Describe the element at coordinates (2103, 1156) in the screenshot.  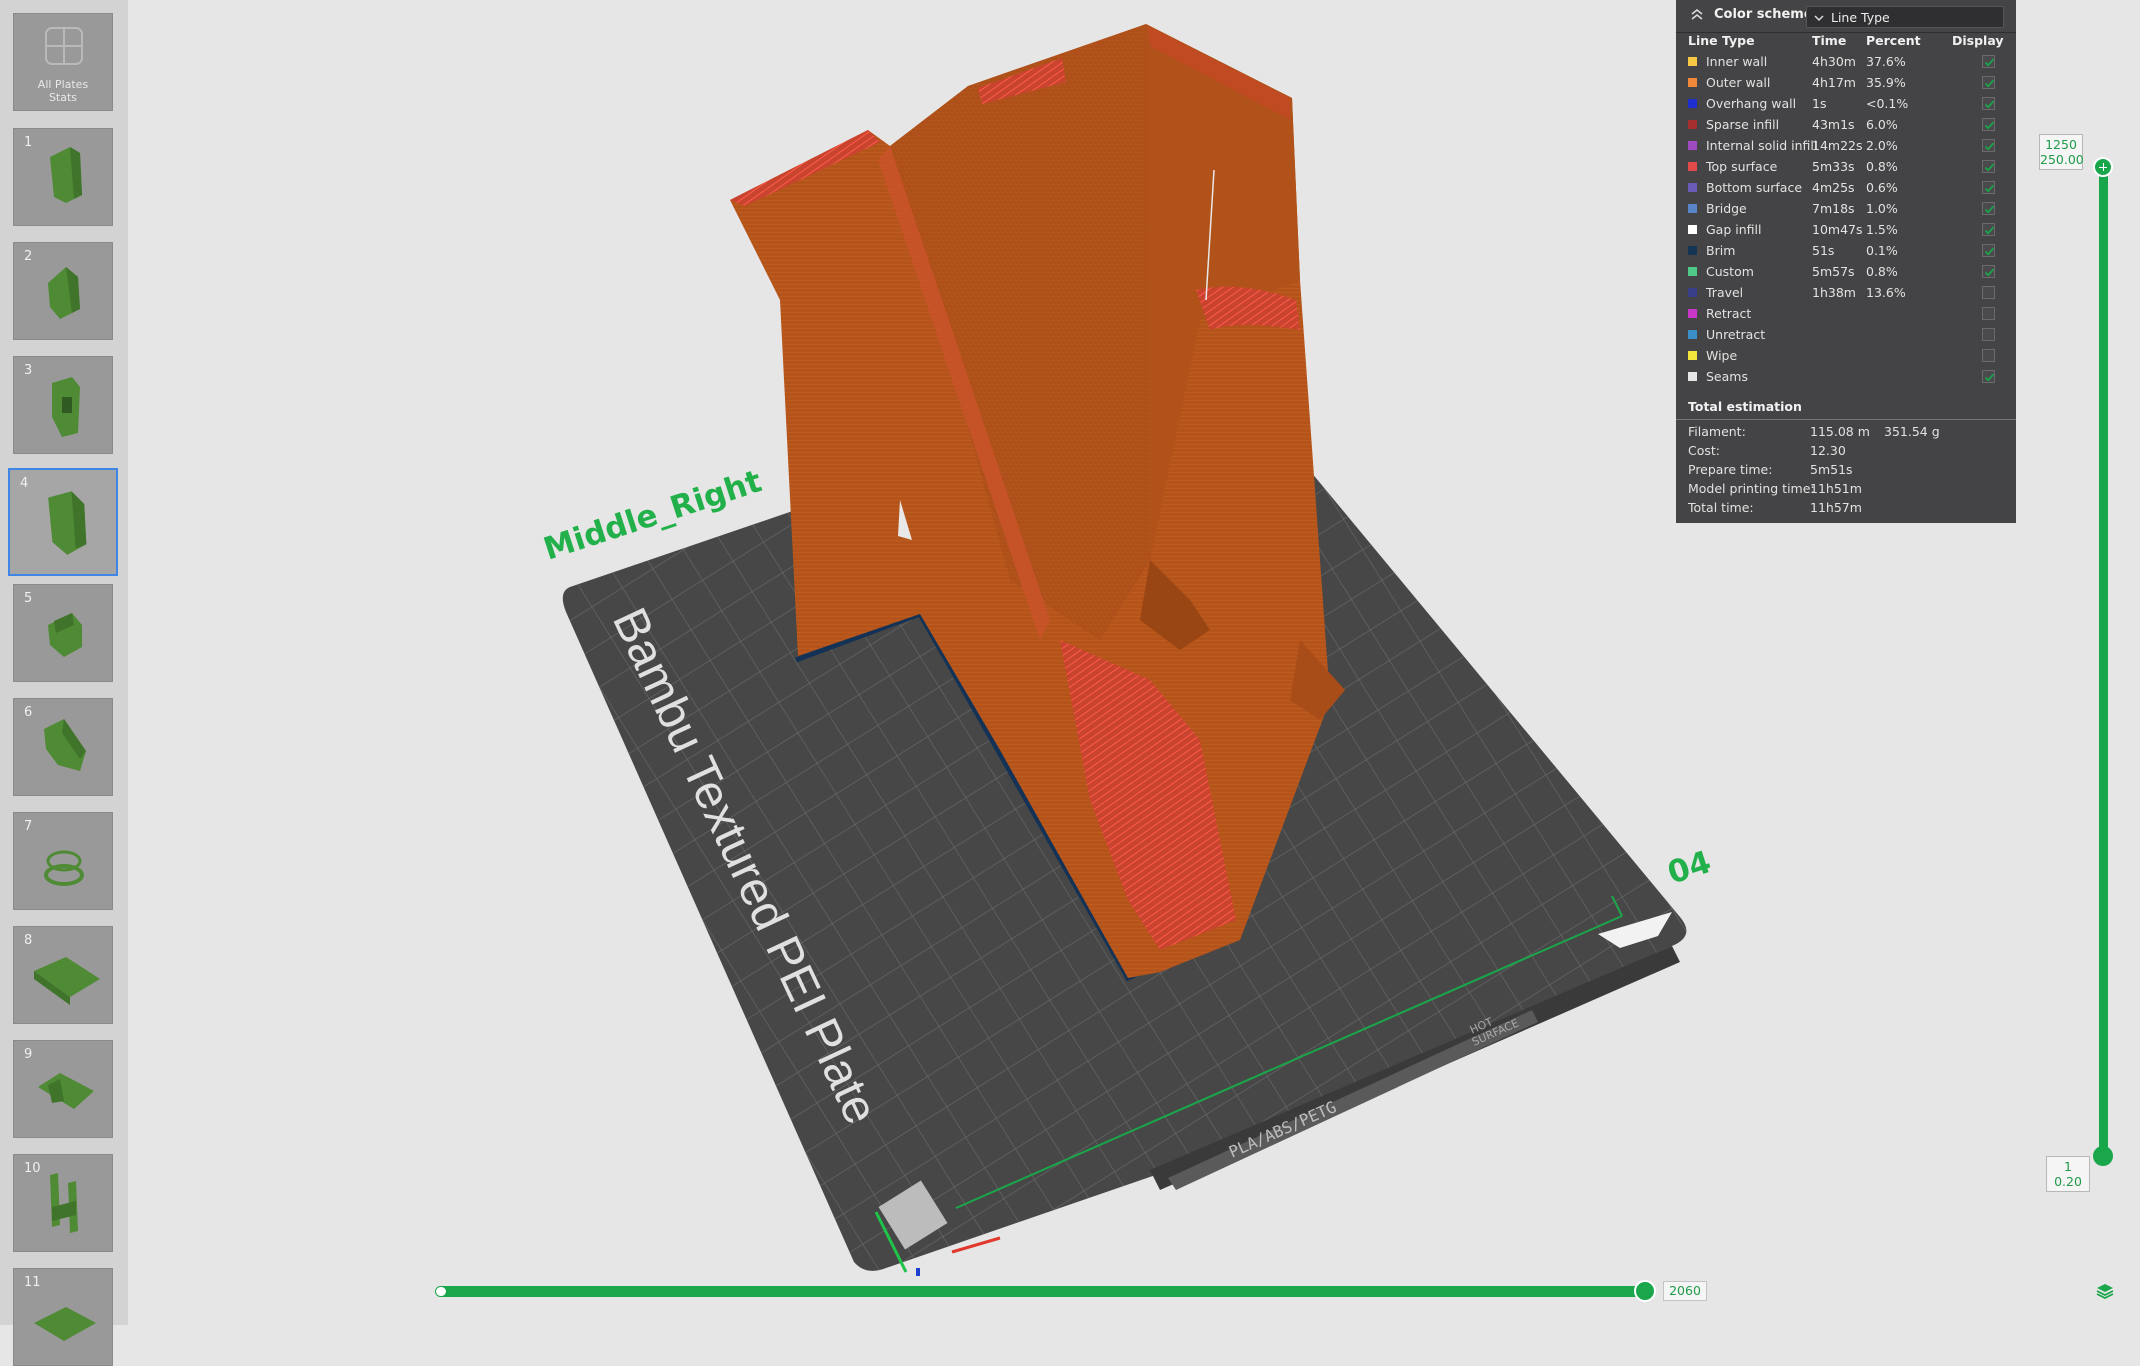
I see `layer-bottom-handle` at that location.